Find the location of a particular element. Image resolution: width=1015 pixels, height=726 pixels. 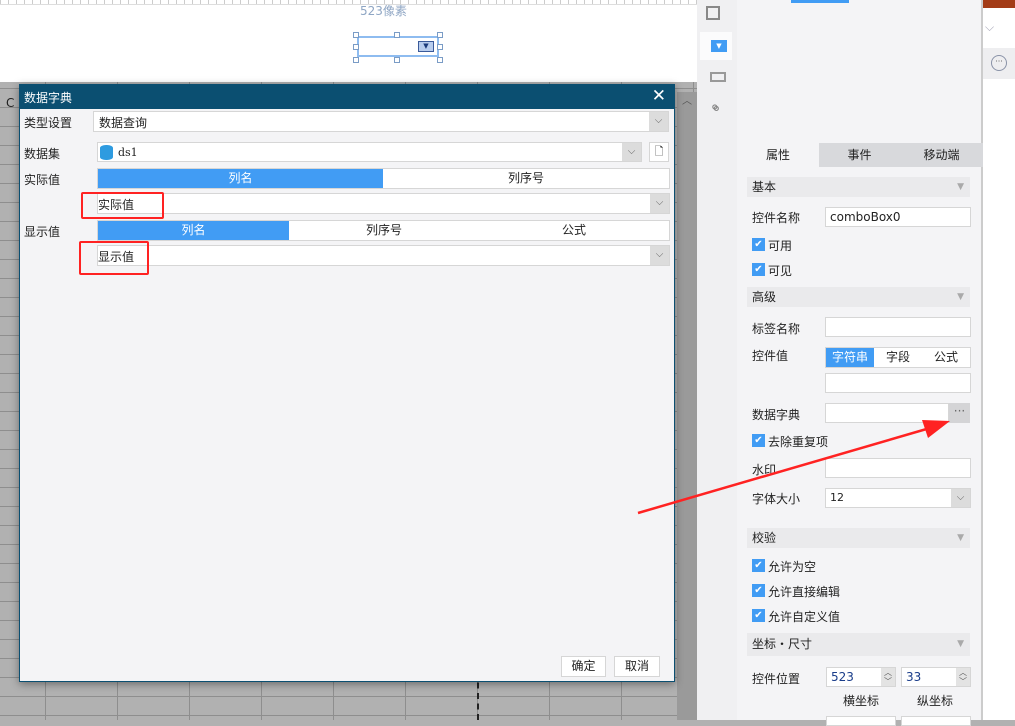

dict-edit-button: ··· is located at coordinates (959, 413).